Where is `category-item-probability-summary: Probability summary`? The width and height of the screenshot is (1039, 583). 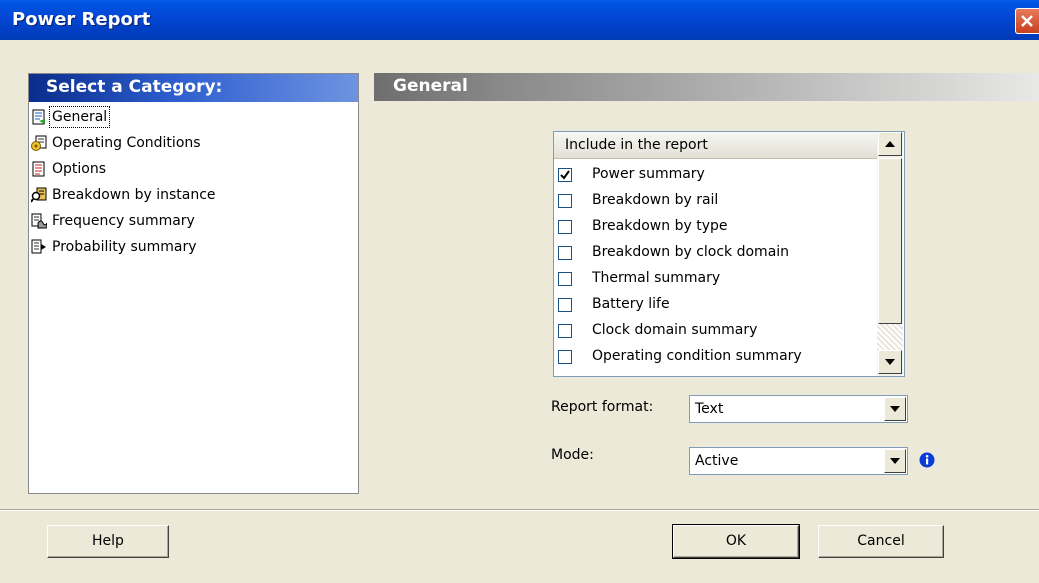 category-item-probability-summary: Probability summary is located at coordinates (193, 247).